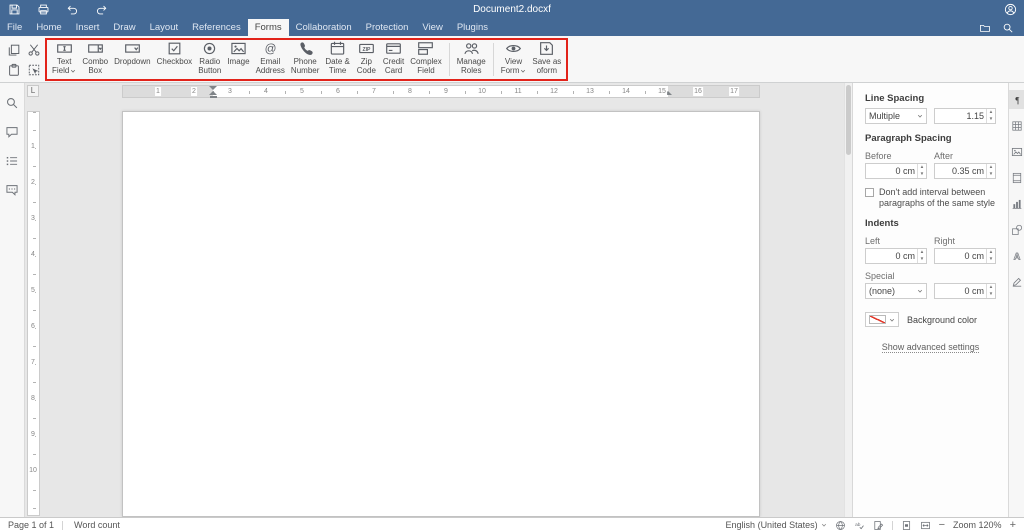 The image size is (1024, 532). What do you see at coordinates (546, 59) in the screenshot?
I see `save-as-oform-button: Save as oform` at bounding box center [546, 59].